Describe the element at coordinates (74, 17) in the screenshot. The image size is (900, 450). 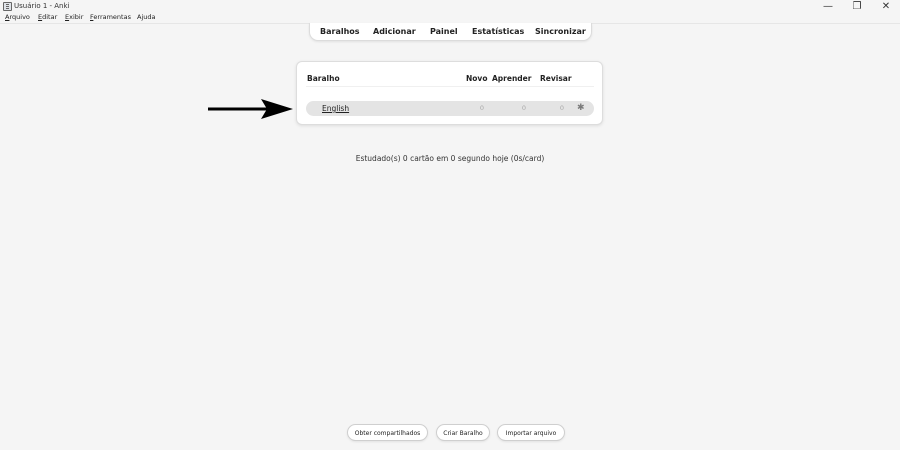
I see `menu-exibir: Exibir` at that location.